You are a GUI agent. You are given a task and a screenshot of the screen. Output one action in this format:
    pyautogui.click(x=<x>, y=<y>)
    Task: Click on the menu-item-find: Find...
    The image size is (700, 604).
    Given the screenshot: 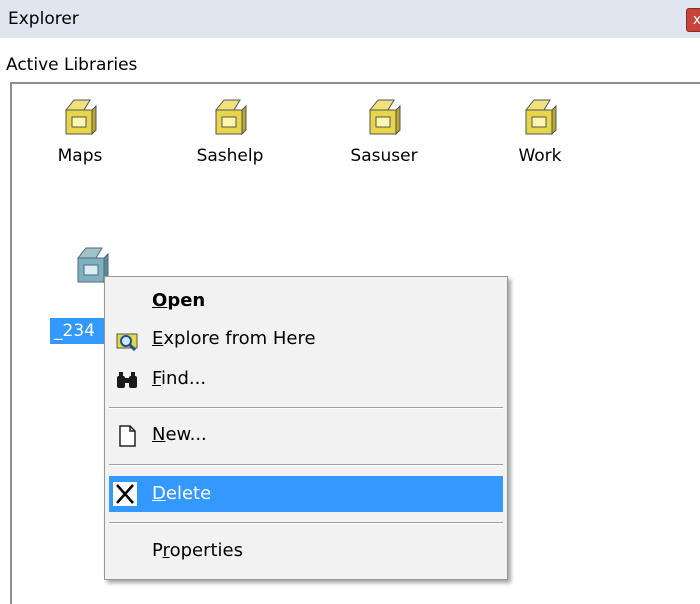 What is the action you would take?
    pyautogui.click(x=306, y=379)
    